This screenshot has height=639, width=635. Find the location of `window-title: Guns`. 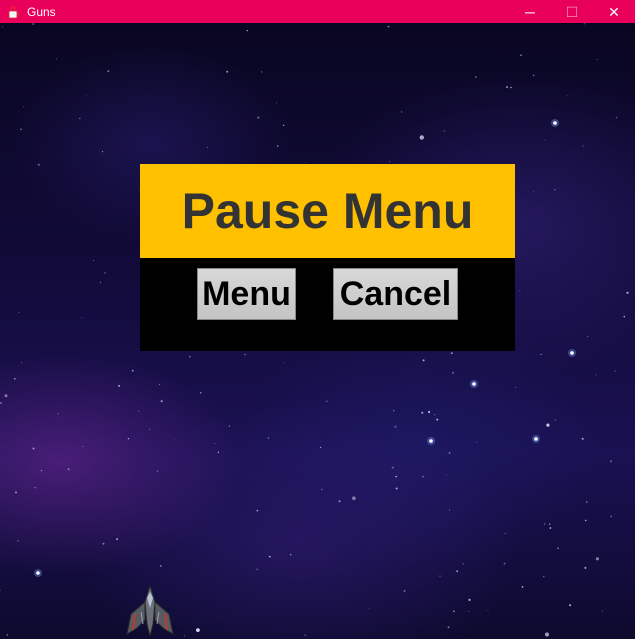

window-title: Guns is located at coordinates (41, 11).